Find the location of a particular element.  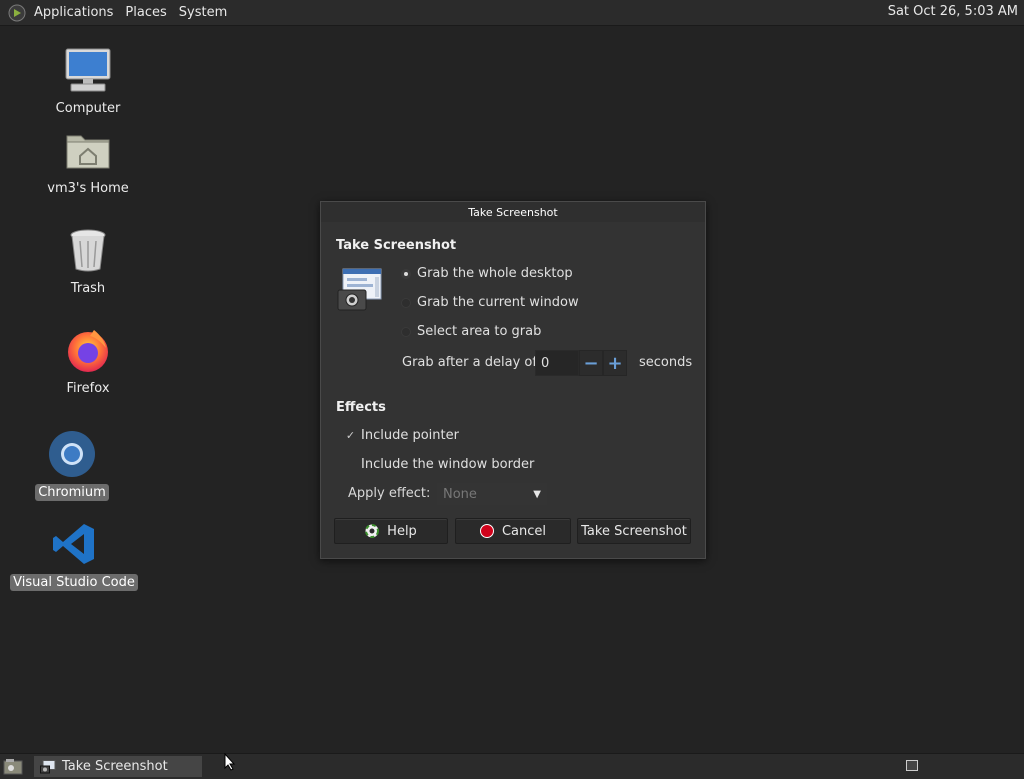

mouse-pointer-icon is located at coordinates (230, 763).